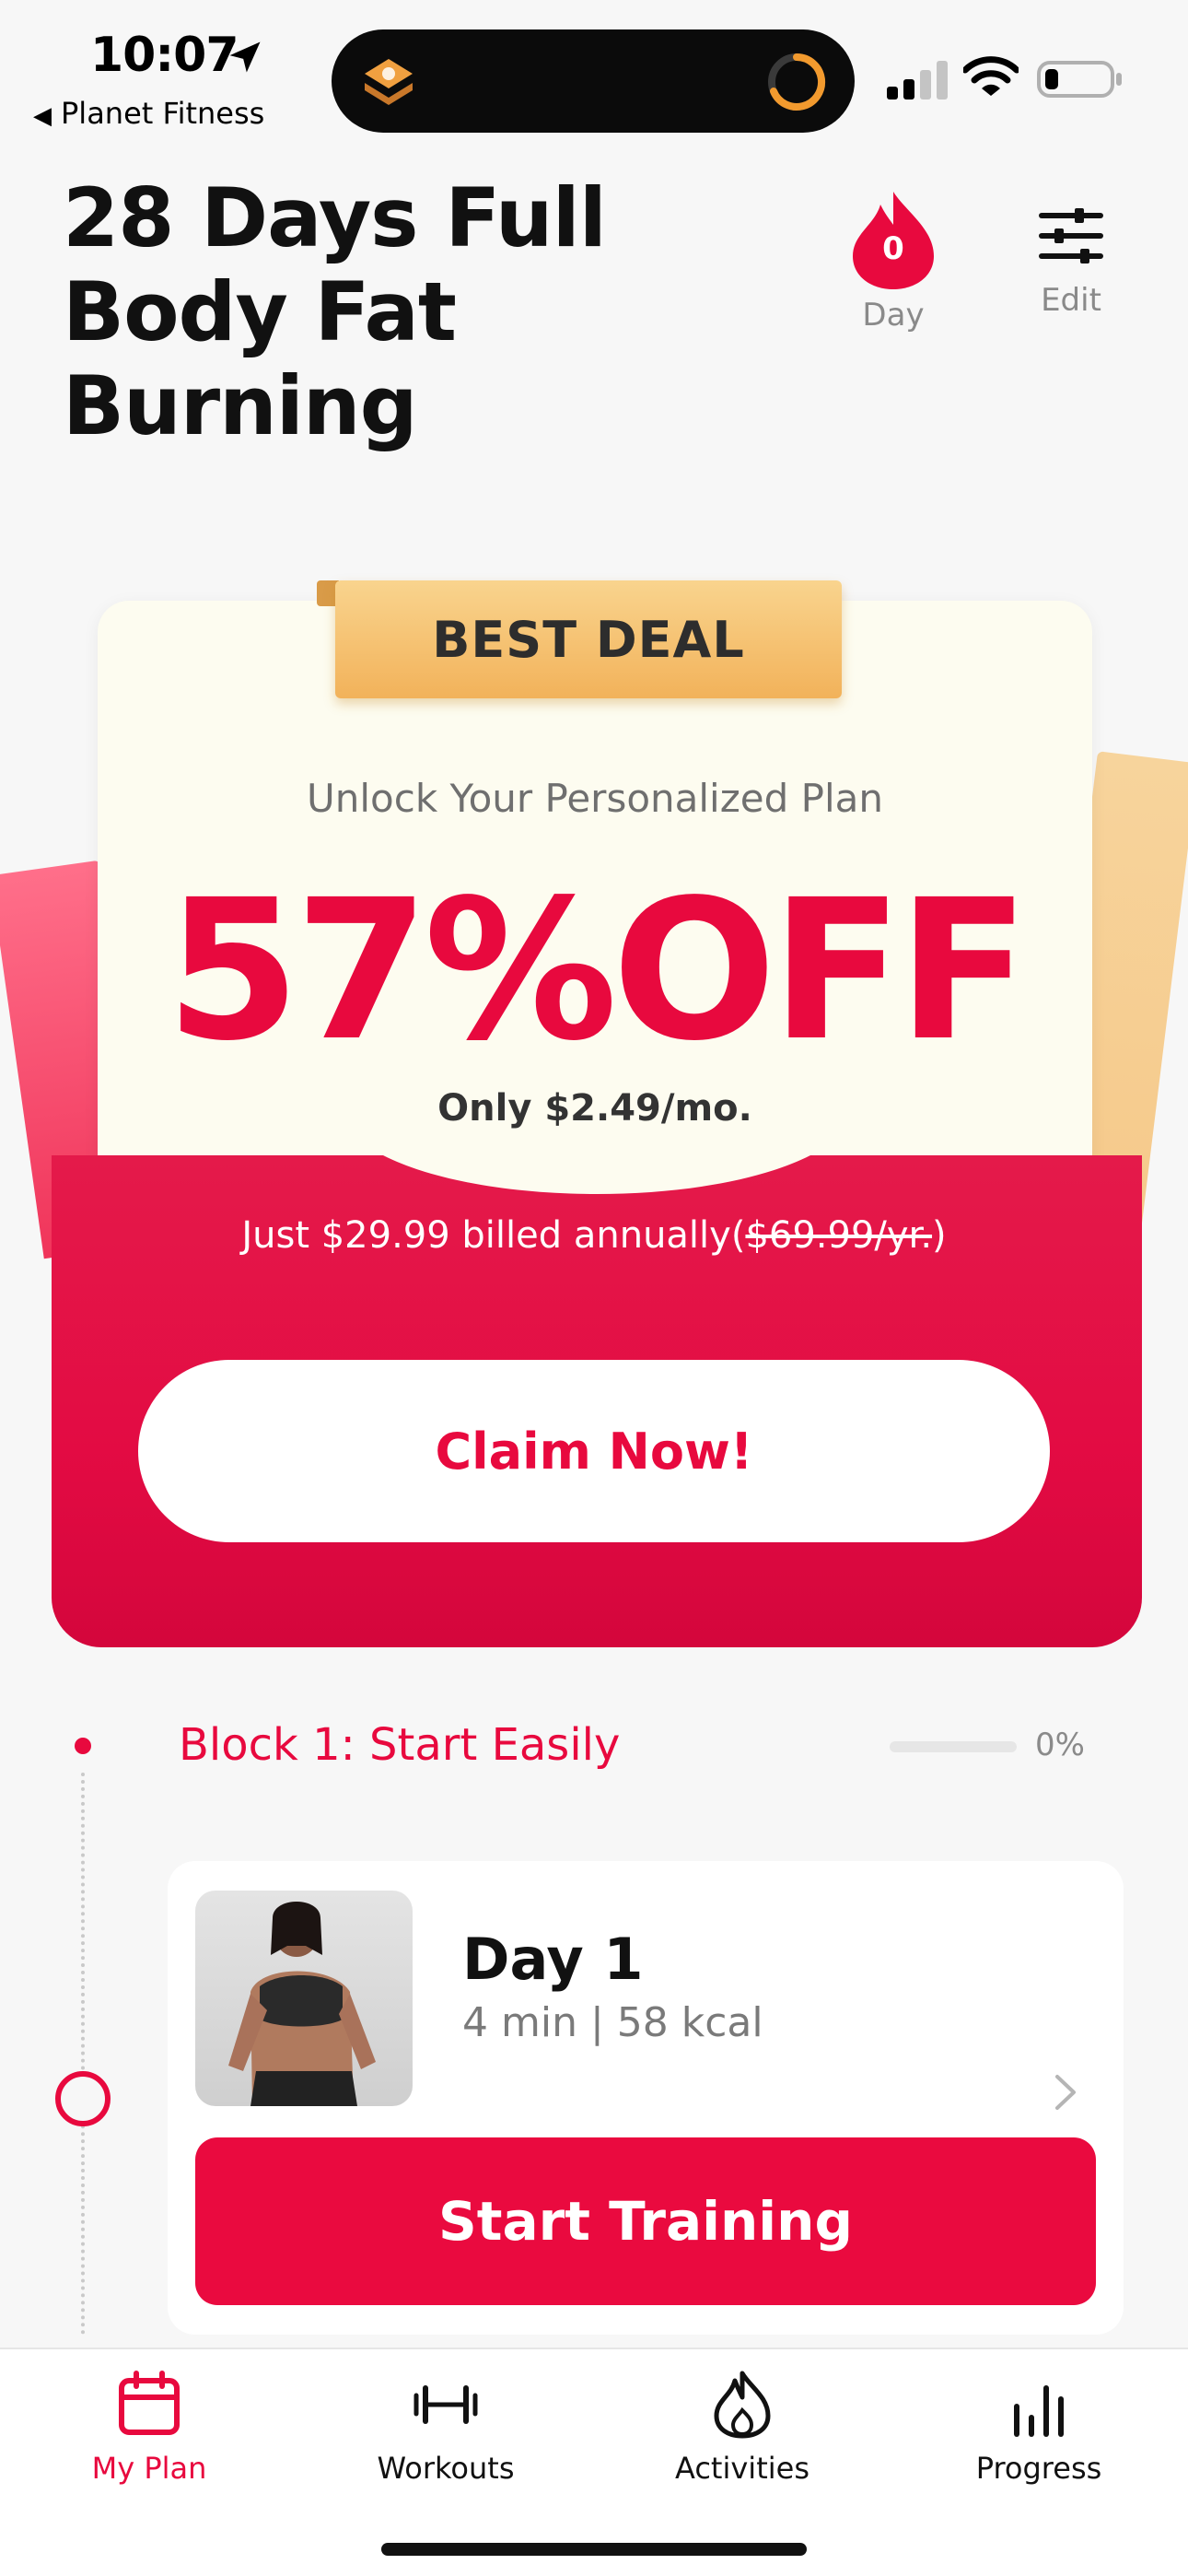  I want to click on athlete-figure-icon, so click(302, 2004).